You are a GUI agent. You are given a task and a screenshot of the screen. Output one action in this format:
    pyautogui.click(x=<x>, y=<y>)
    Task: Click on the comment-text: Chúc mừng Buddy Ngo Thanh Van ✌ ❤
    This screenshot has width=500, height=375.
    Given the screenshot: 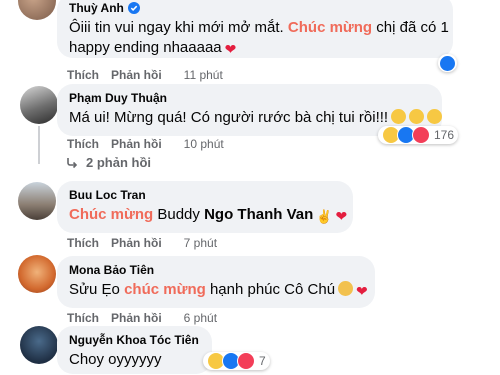 What is the action you would take?
    pyautogui.click(x=208, y=216)
    